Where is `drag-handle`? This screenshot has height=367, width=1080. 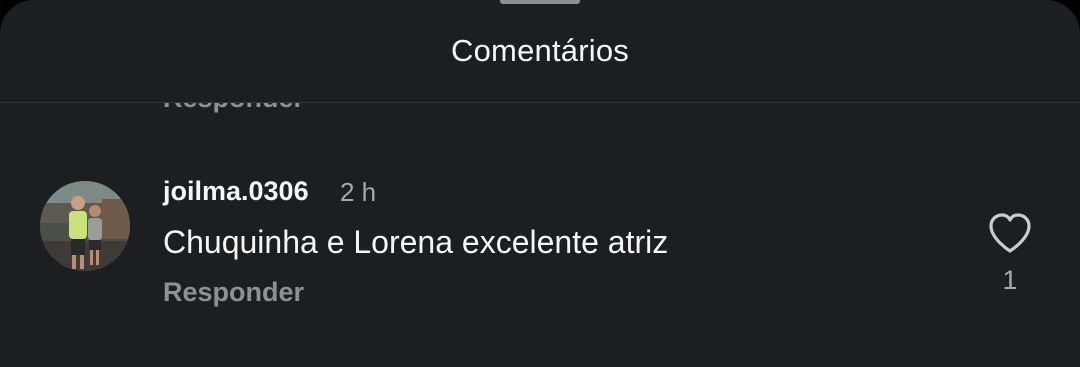 drag-handle is located at coordinates (540, 2).